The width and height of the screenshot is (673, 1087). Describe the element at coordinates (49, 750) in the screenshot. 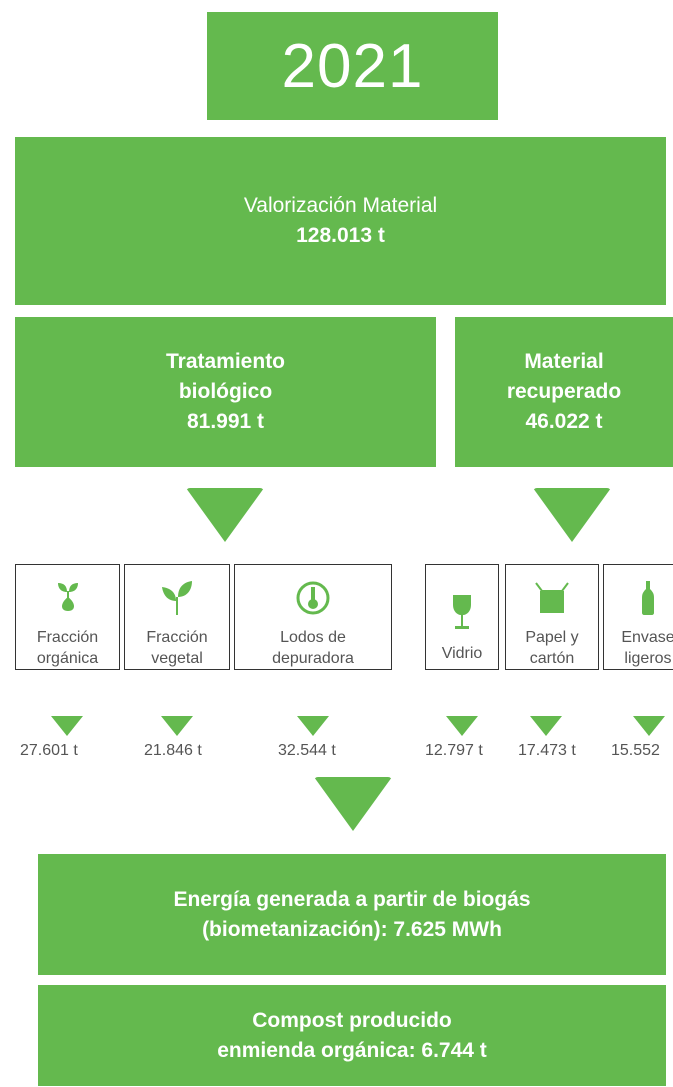

I see `value-fraccion-organica: 27.601 t` at that location.